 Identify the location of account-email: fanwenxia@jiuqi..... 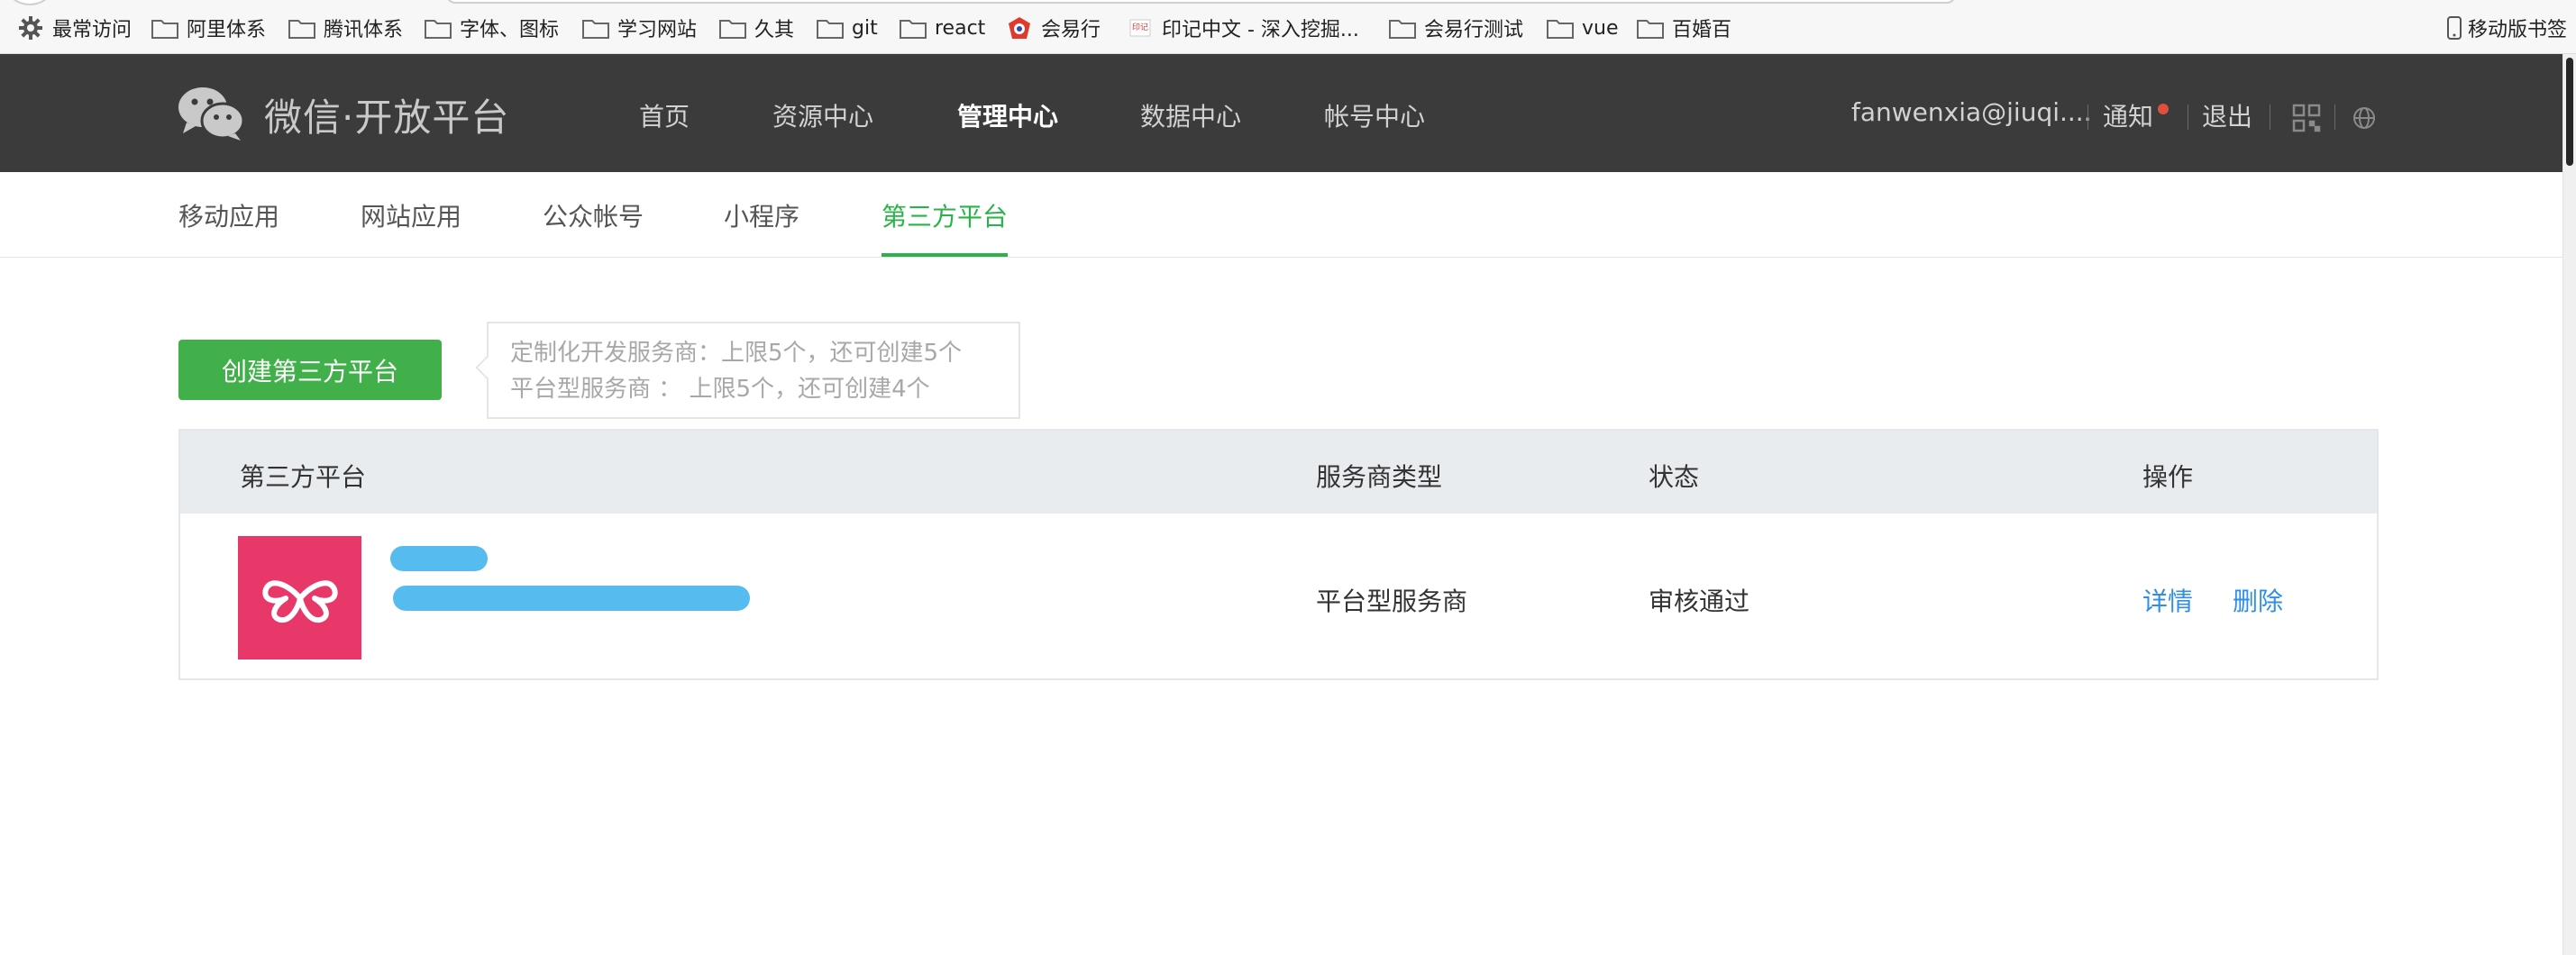
(1971, 112).